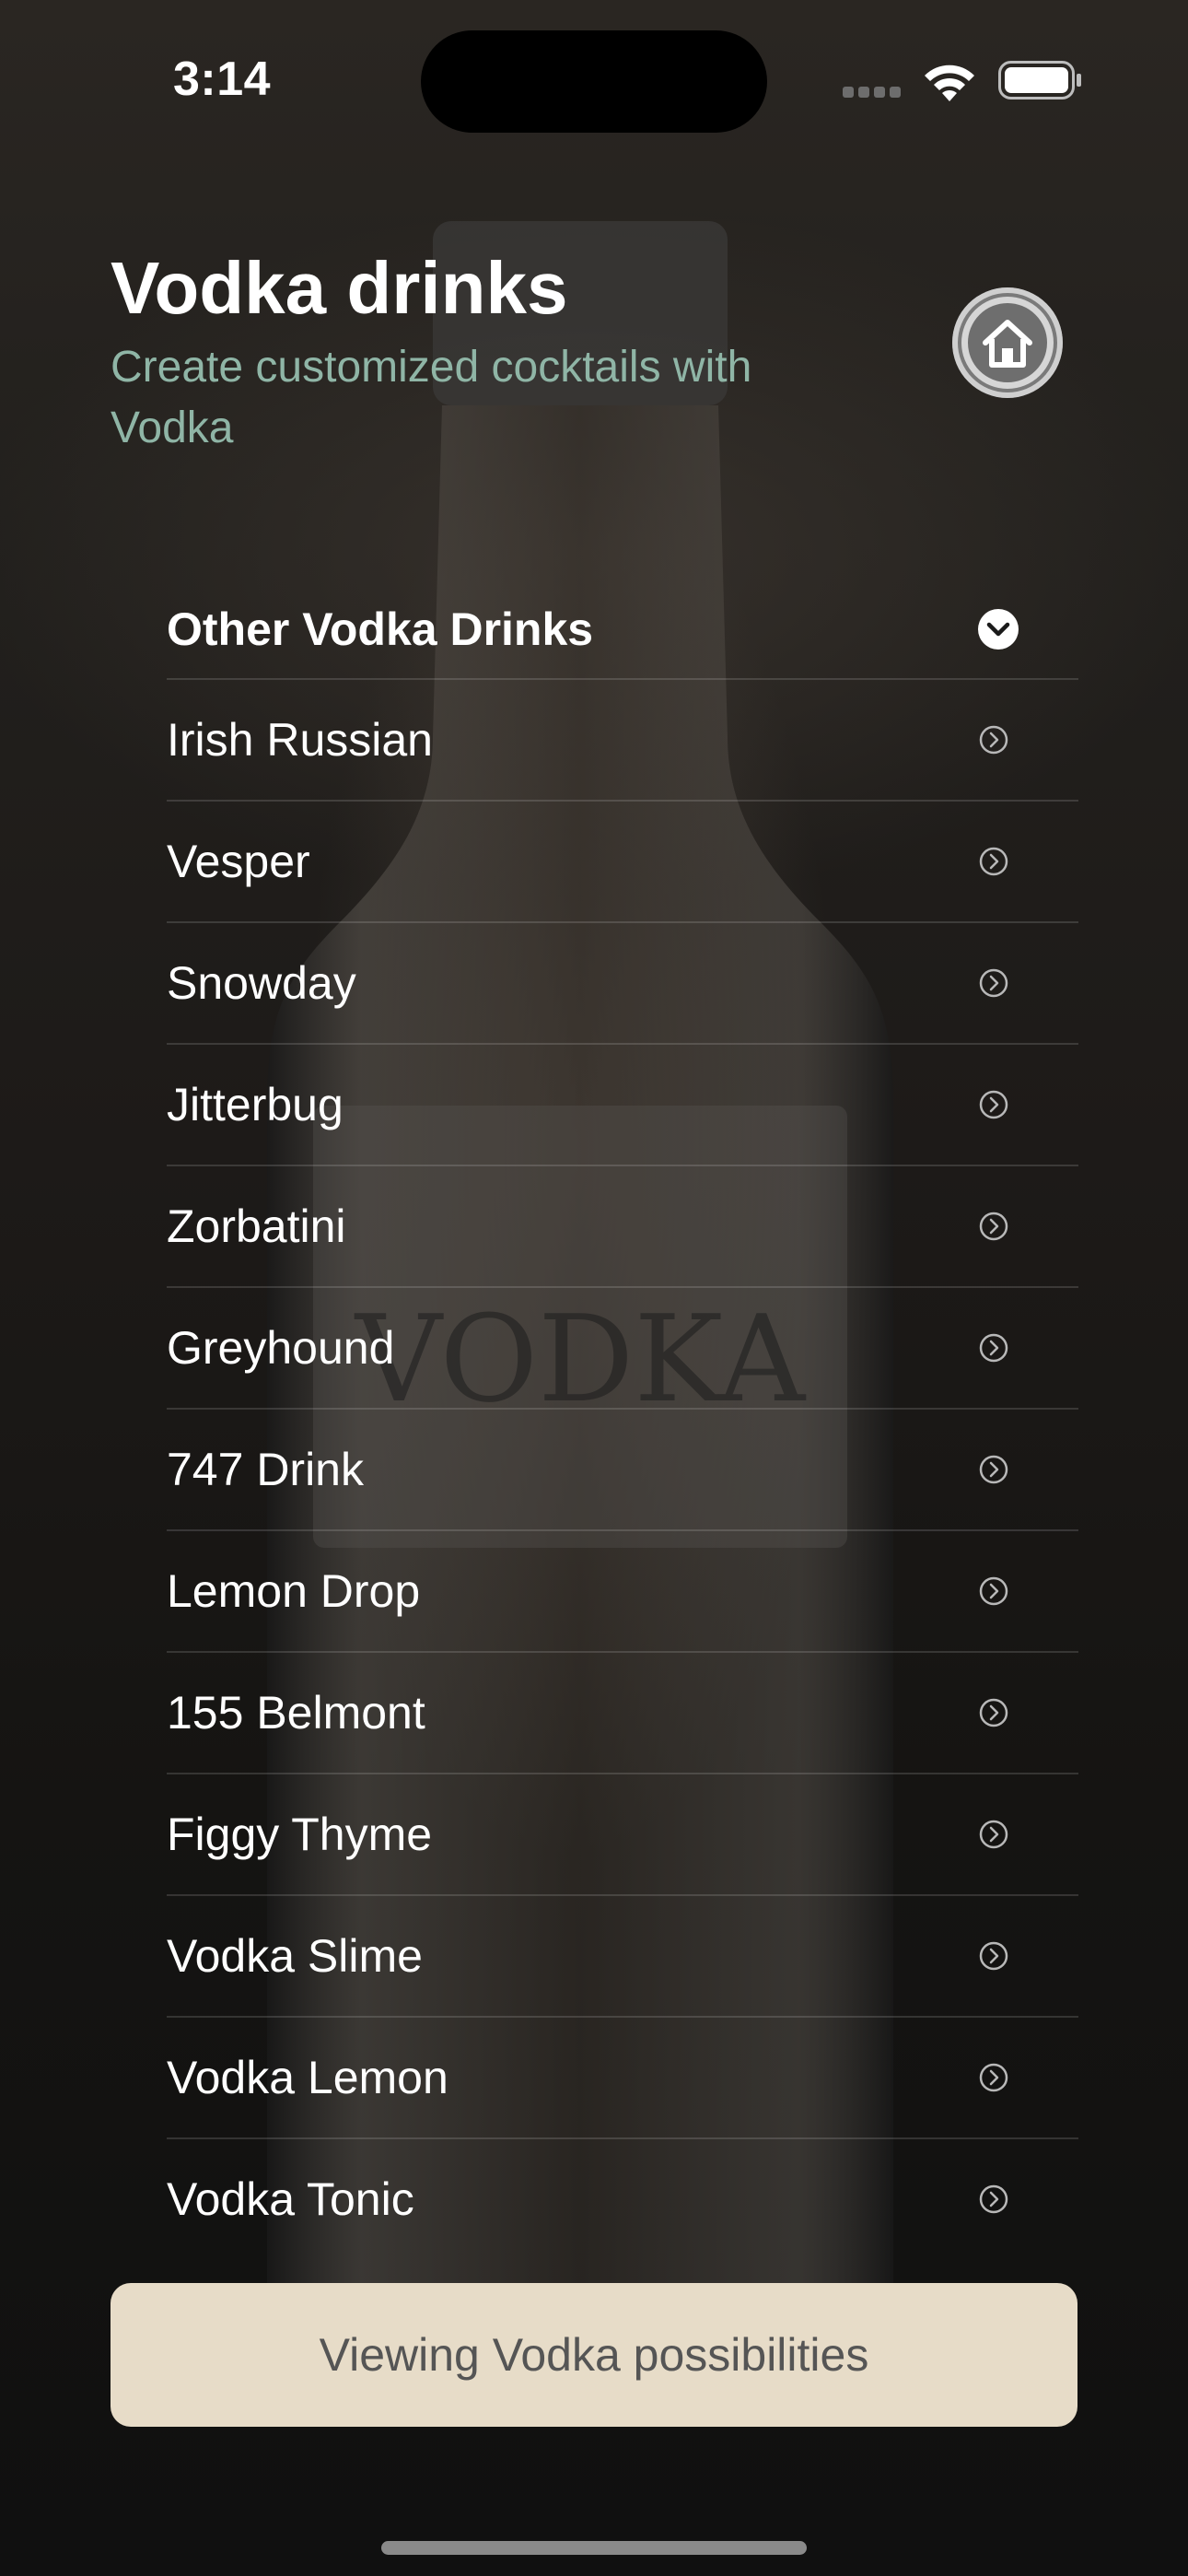  What do you see at coordinates (622, 741) in the screenshot?
I see `list-item: Irish Russian` at bounding box center [622, 741].